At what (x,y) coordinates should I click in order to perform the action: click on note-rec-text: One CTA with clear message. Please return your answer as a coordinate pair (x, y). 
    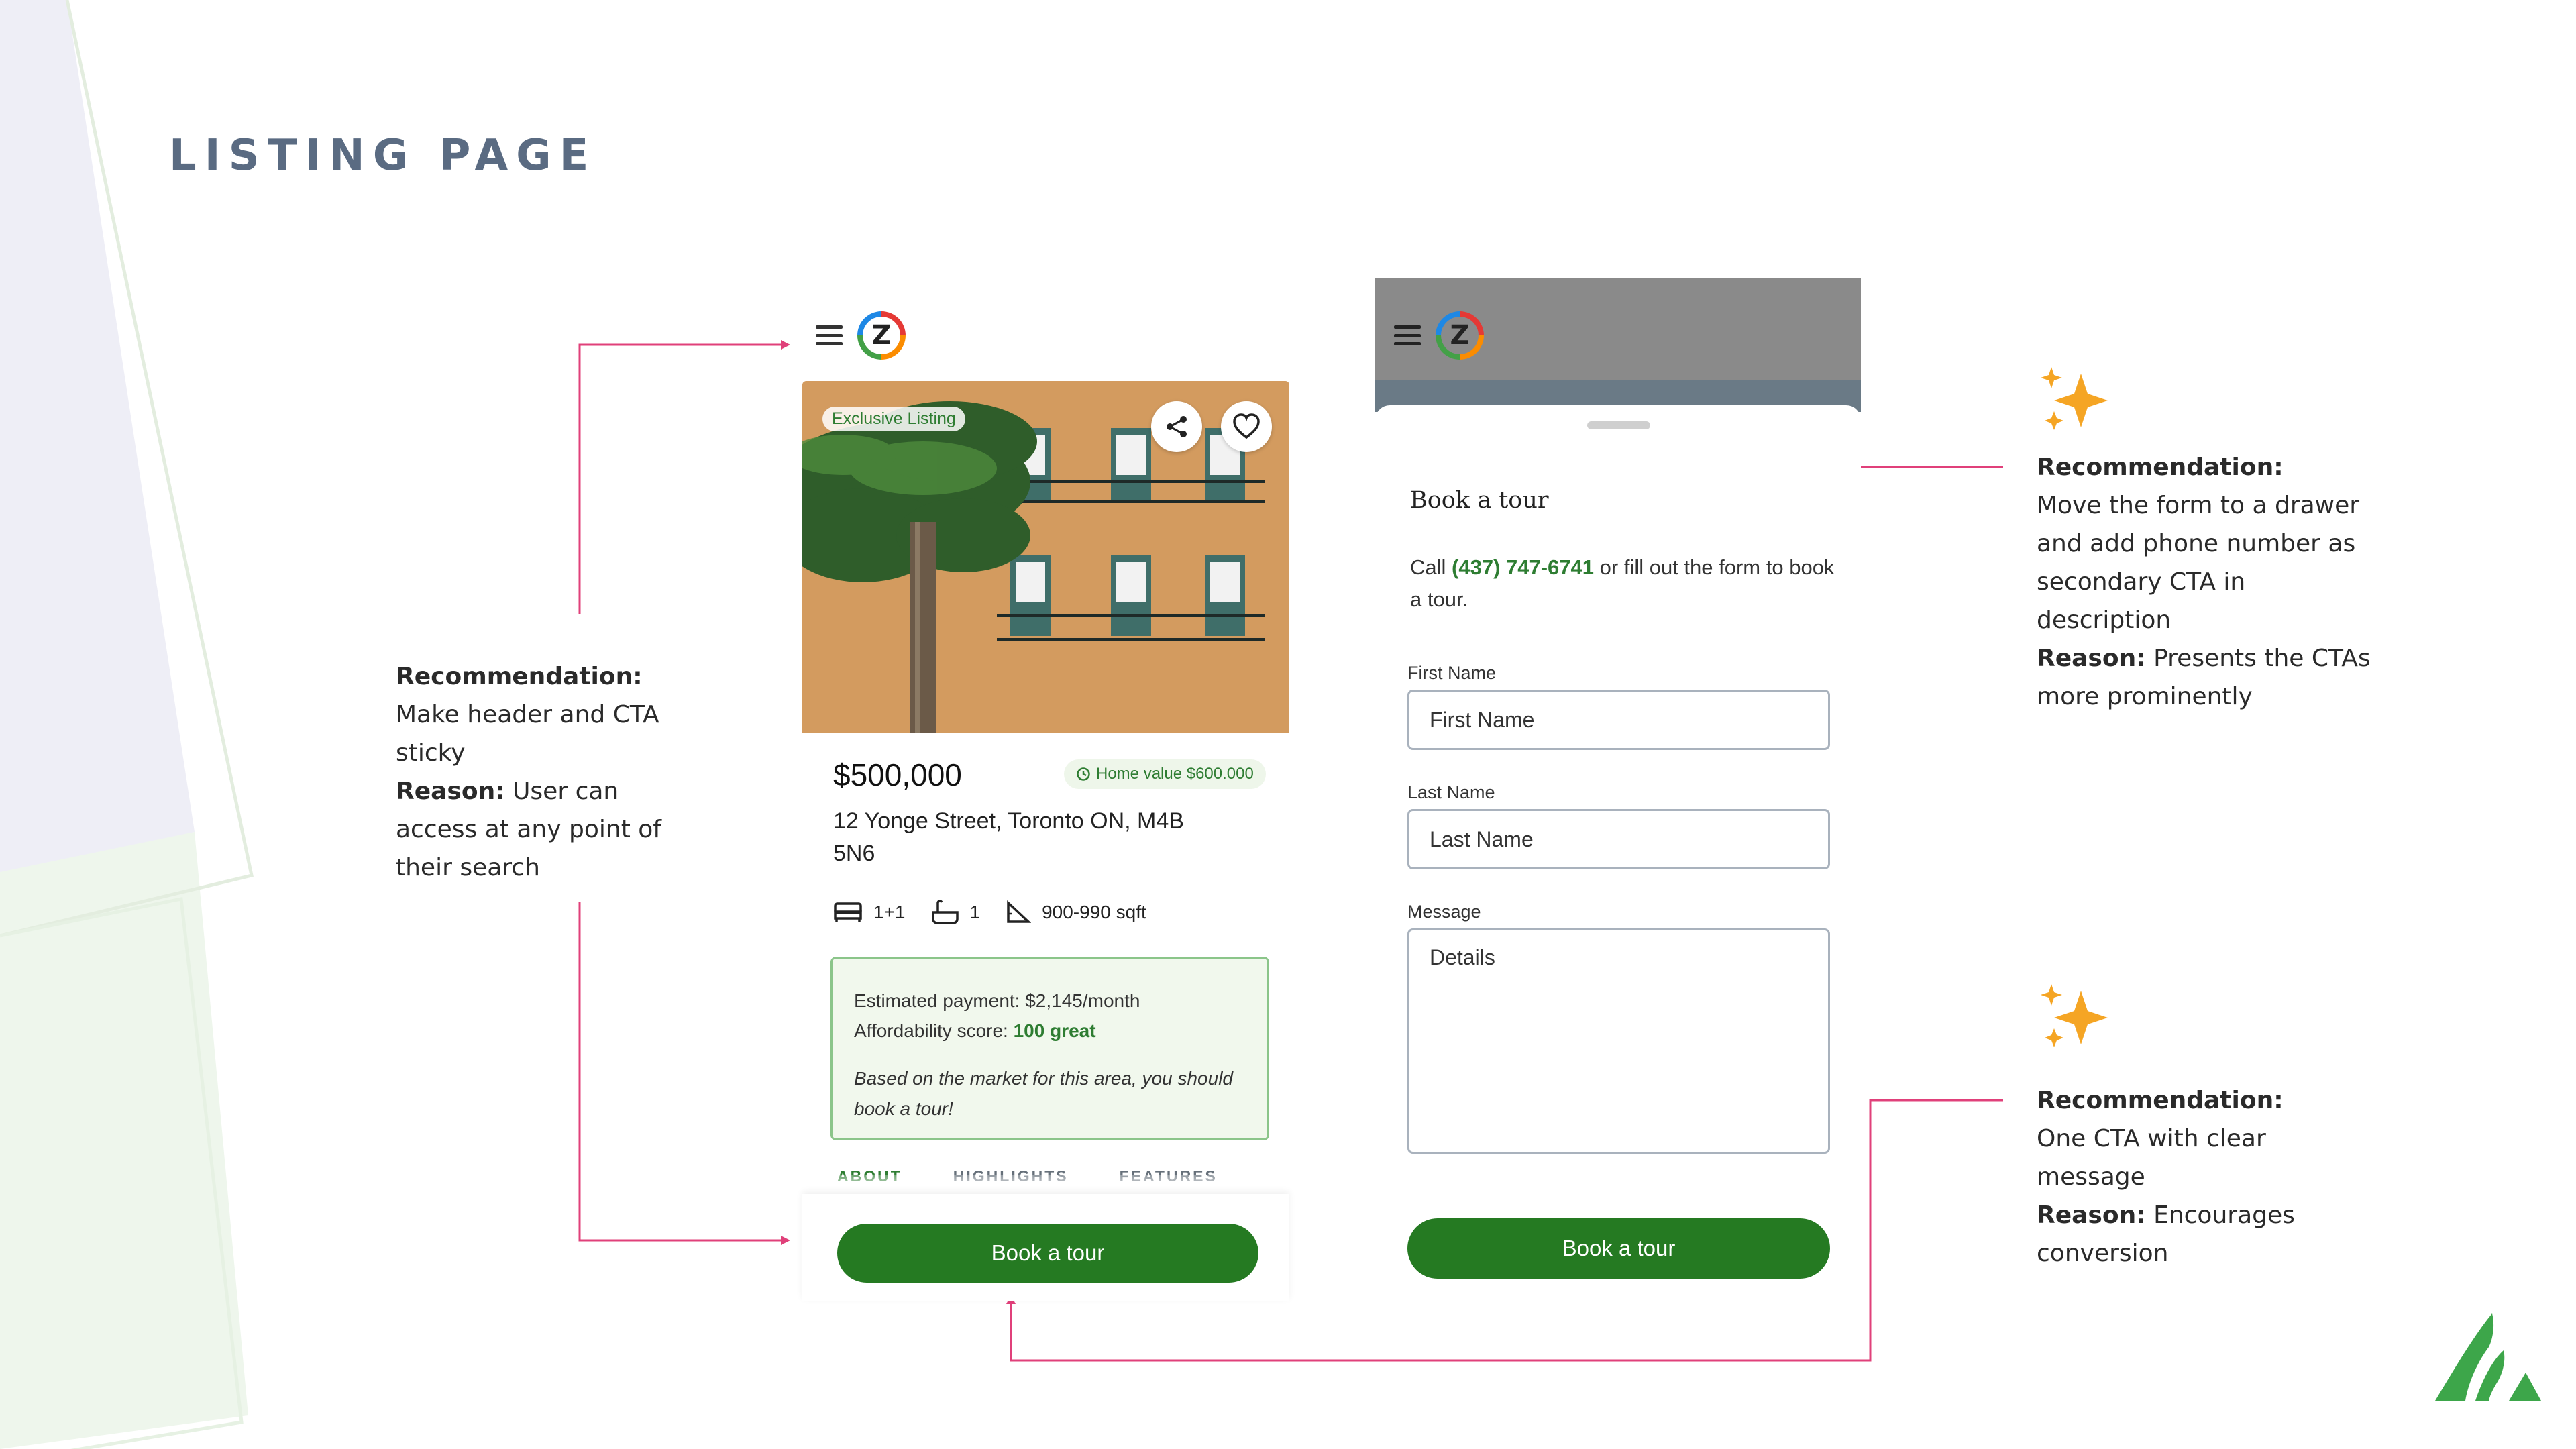
    Looking at the image, I should click on (2151, 1158).